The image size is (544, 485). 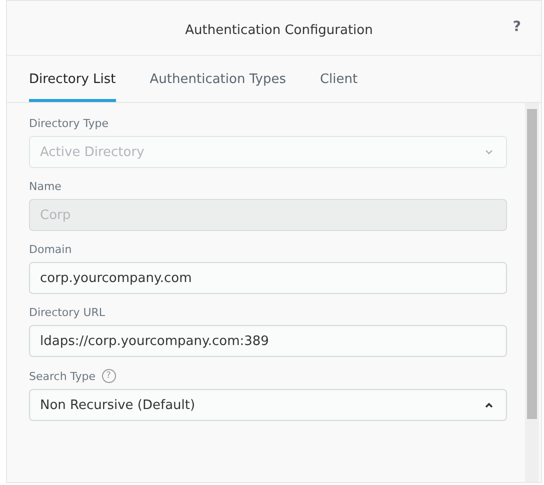 I want to click on field-label: Search Type, so click(x=62, y=376).